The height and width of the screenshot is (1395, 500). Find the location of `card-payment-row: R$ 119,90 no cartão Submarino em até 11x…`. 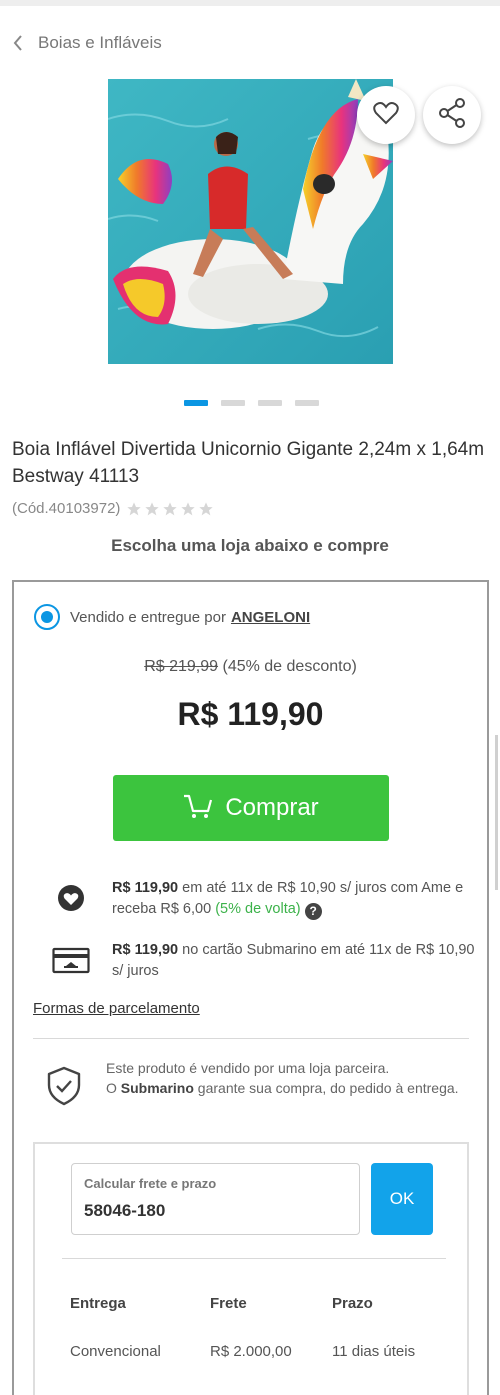

card-payment-row: R$ 119,90 no cartão Submarino em até 11x… is located at coordinates (266, 961).